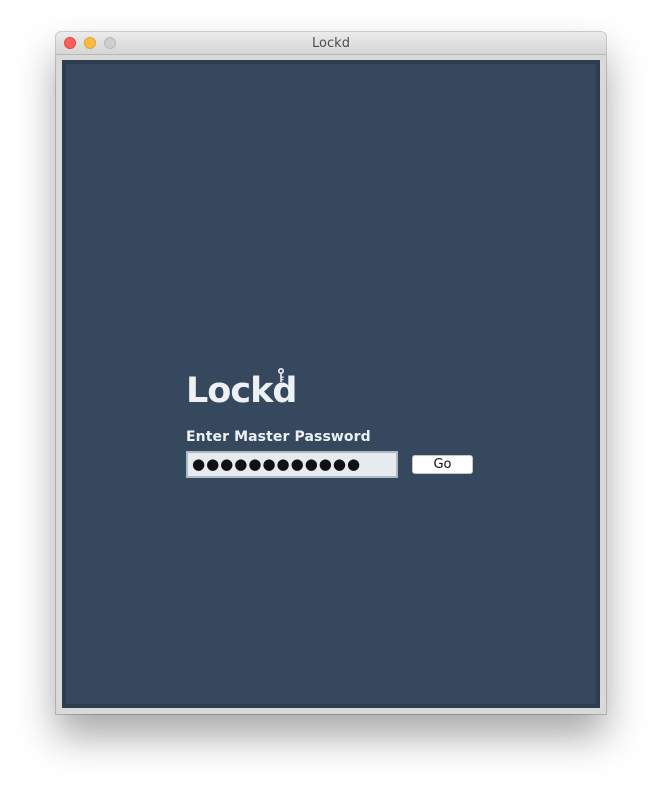  I want to click on window-title: Lockd, so click(331, 43).